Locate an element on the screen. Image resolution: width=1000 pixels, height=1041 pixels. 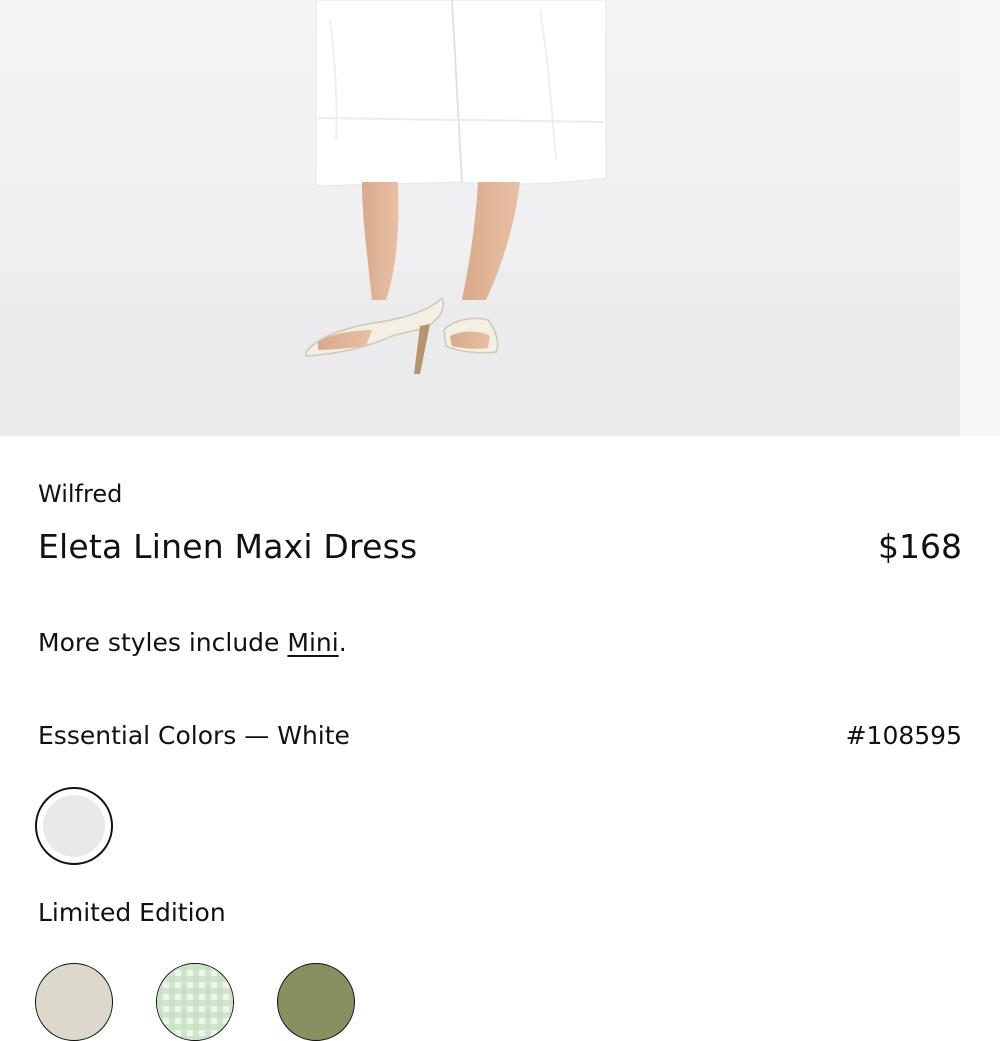
product-title: Eleta Linen Maxi Dress is located at coordinates (228, 546).